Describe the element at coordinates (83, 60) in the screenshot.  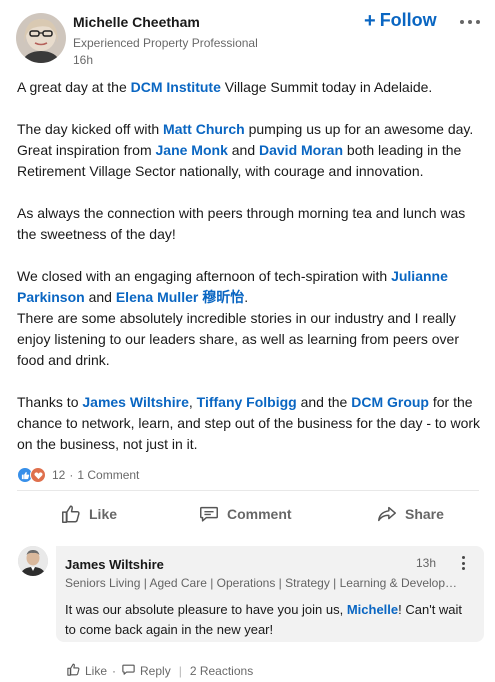
I see `post-timestamp: 16h` at that location.